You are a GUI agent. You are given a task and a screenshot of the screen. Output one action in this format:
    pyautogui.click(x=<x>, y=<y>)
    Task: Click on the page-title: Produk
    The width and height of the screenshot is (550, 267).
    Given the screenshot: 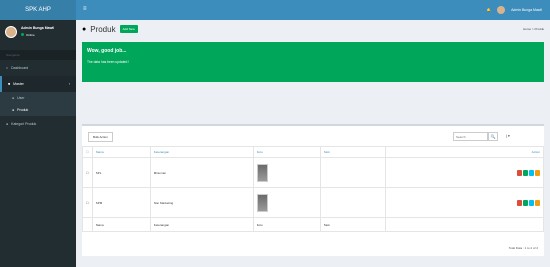 What is the action you would take?
    pyautogui.click(x=103, y=29)
    